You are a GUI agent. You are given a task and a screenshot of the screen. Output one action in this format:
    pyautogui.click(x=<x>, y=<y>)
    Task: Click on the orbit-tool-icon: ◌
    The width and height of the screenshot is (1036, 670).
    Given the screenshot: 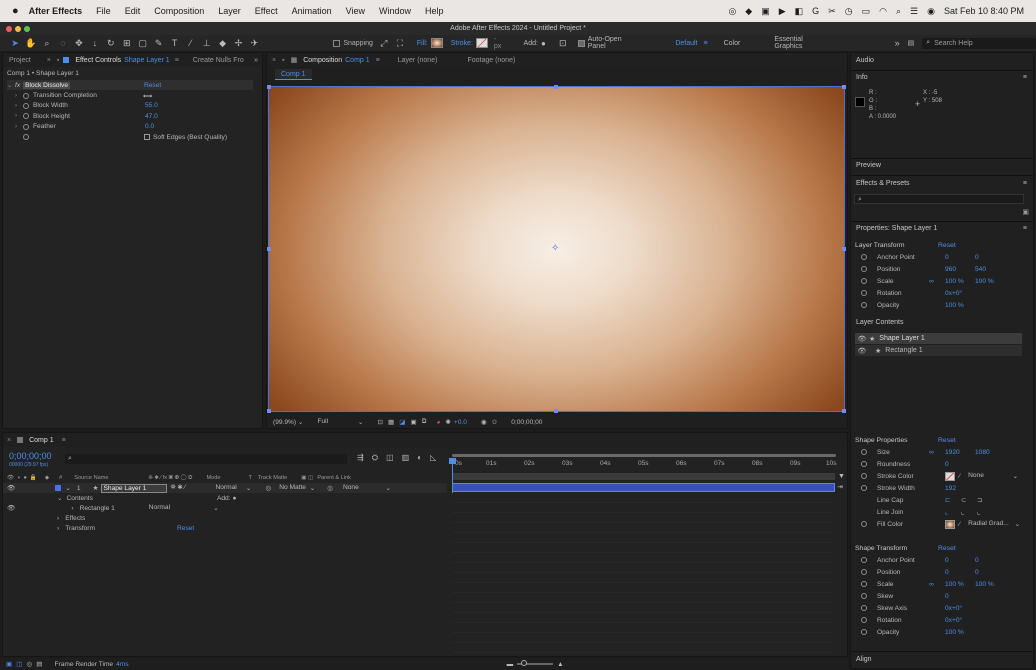 What is the action you would take?
    pyautogui.click(x=63, y=43)
    